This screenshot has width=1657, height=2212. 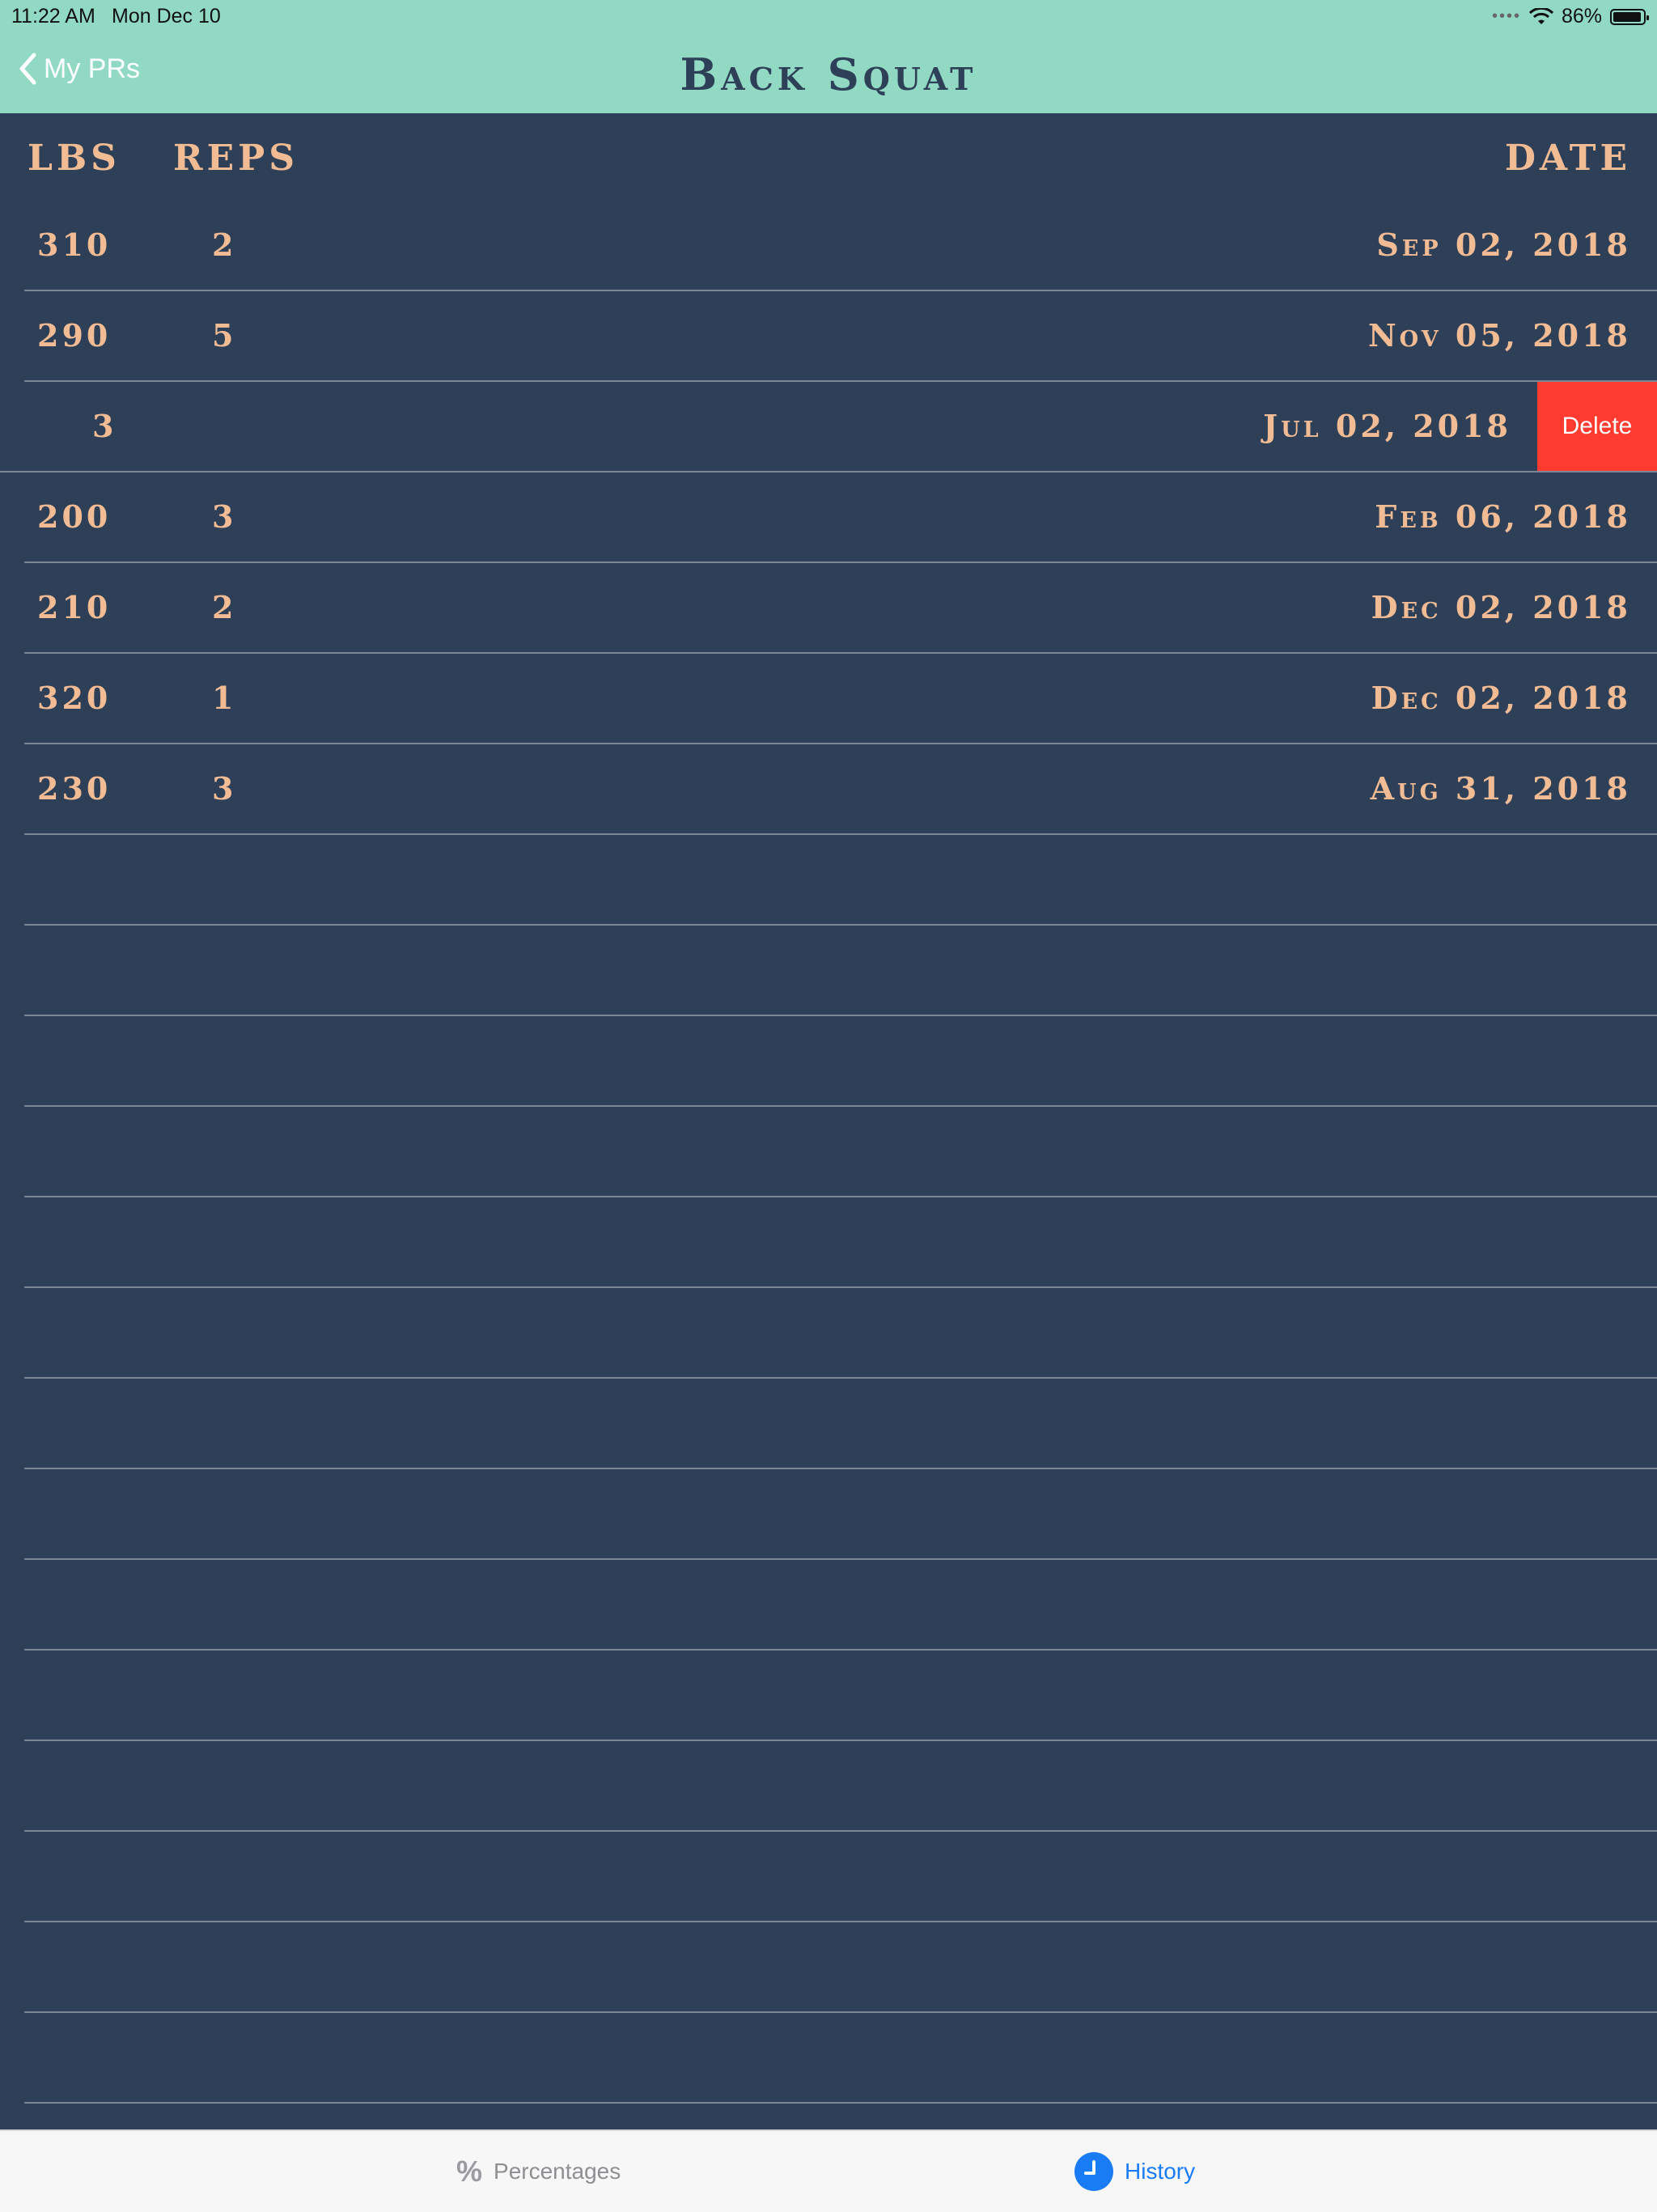 I want to click on battery-icon, so click(x=1629, y=16).